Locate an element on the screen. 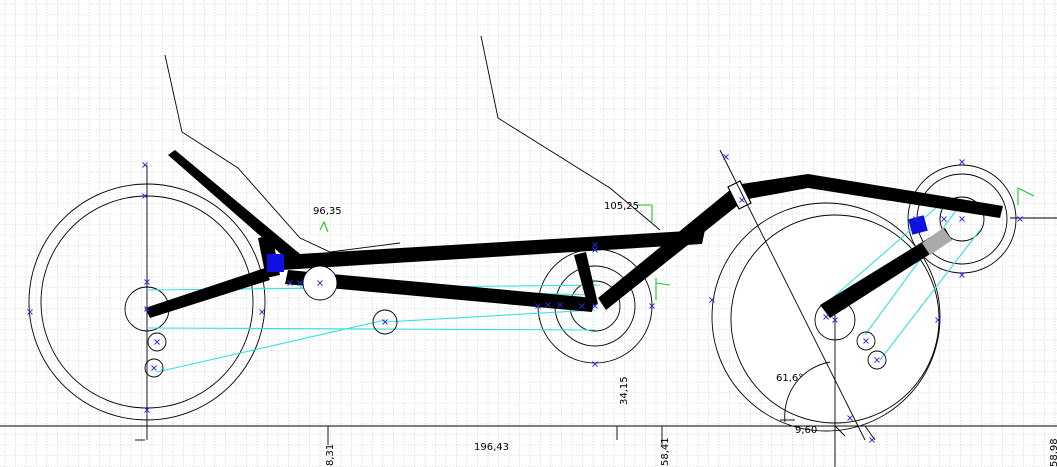  dim-trail: 9,60 is located at coordinates (806, 430).